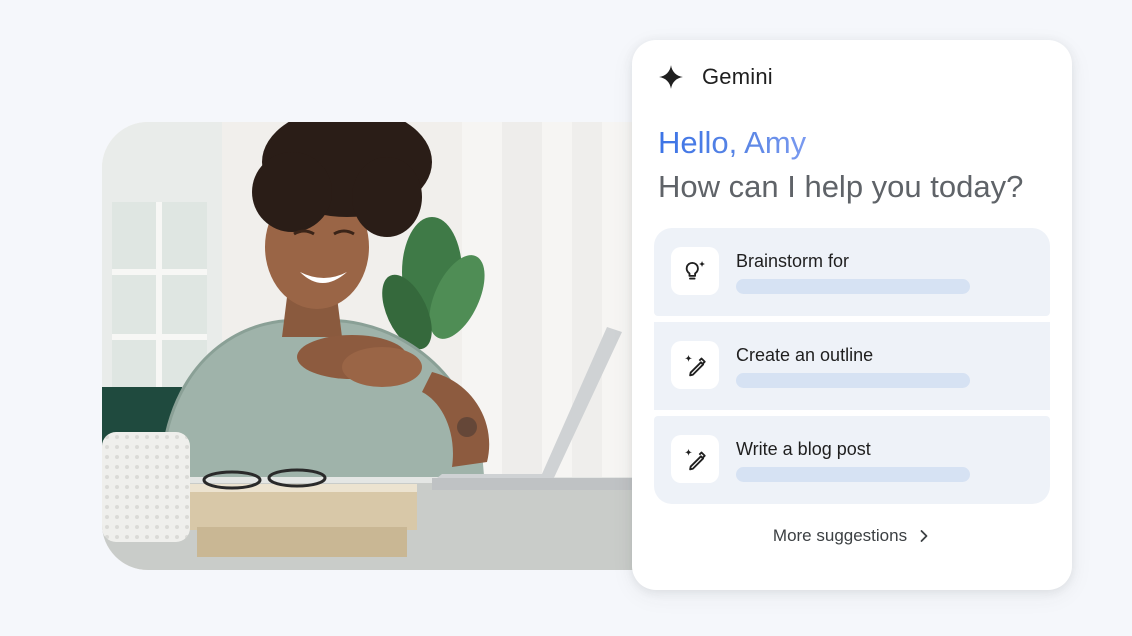  I want to click on suggestion-label: Create an outline, so click(805, 355).